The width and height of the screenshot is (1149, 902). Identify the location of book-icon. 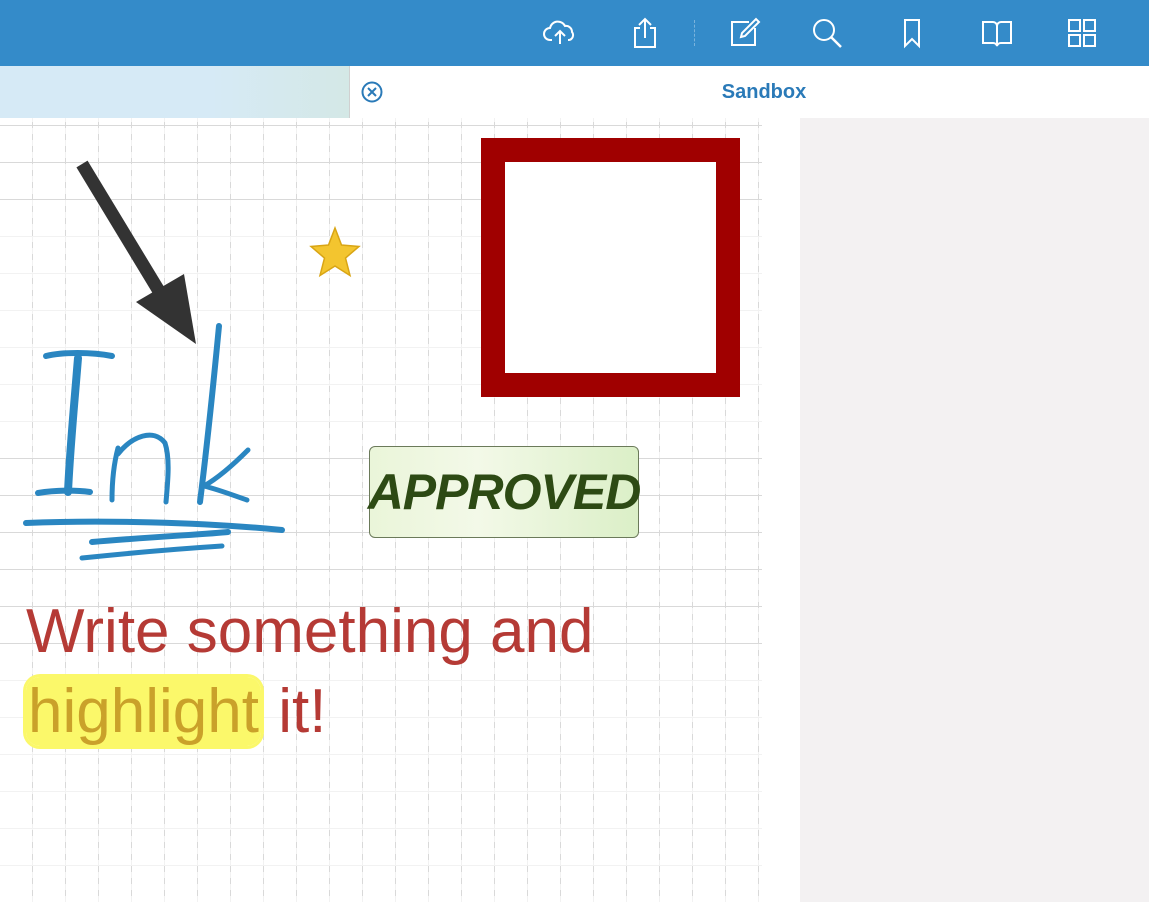
(997, 34).